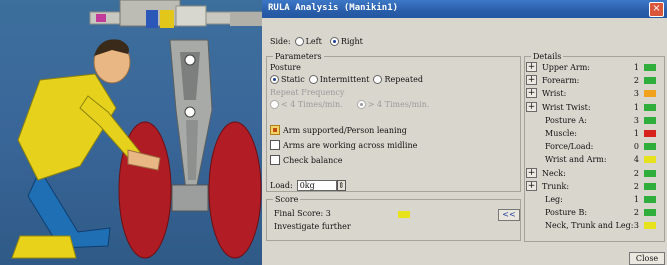 This screenshot has width=667, height=265. Describe the element at coordinates (192, 150) in the screenshot. I see `gear-strut-opening-lower` at that location.